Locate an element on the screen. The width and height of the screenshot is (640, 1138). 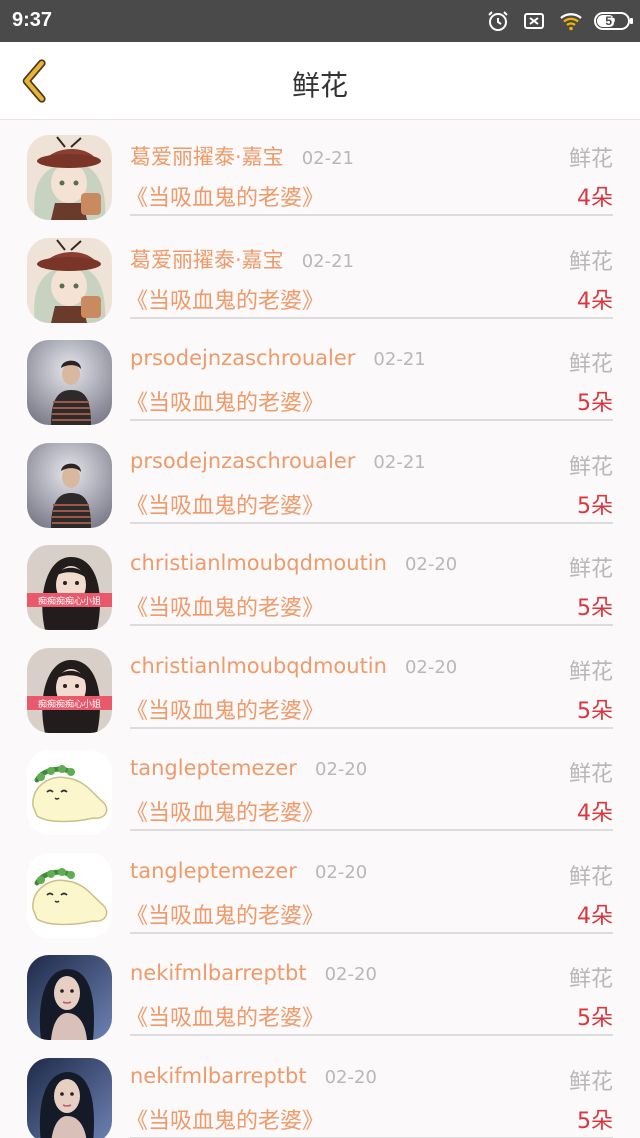
alarm-icon is located at coordinates (498, 21).